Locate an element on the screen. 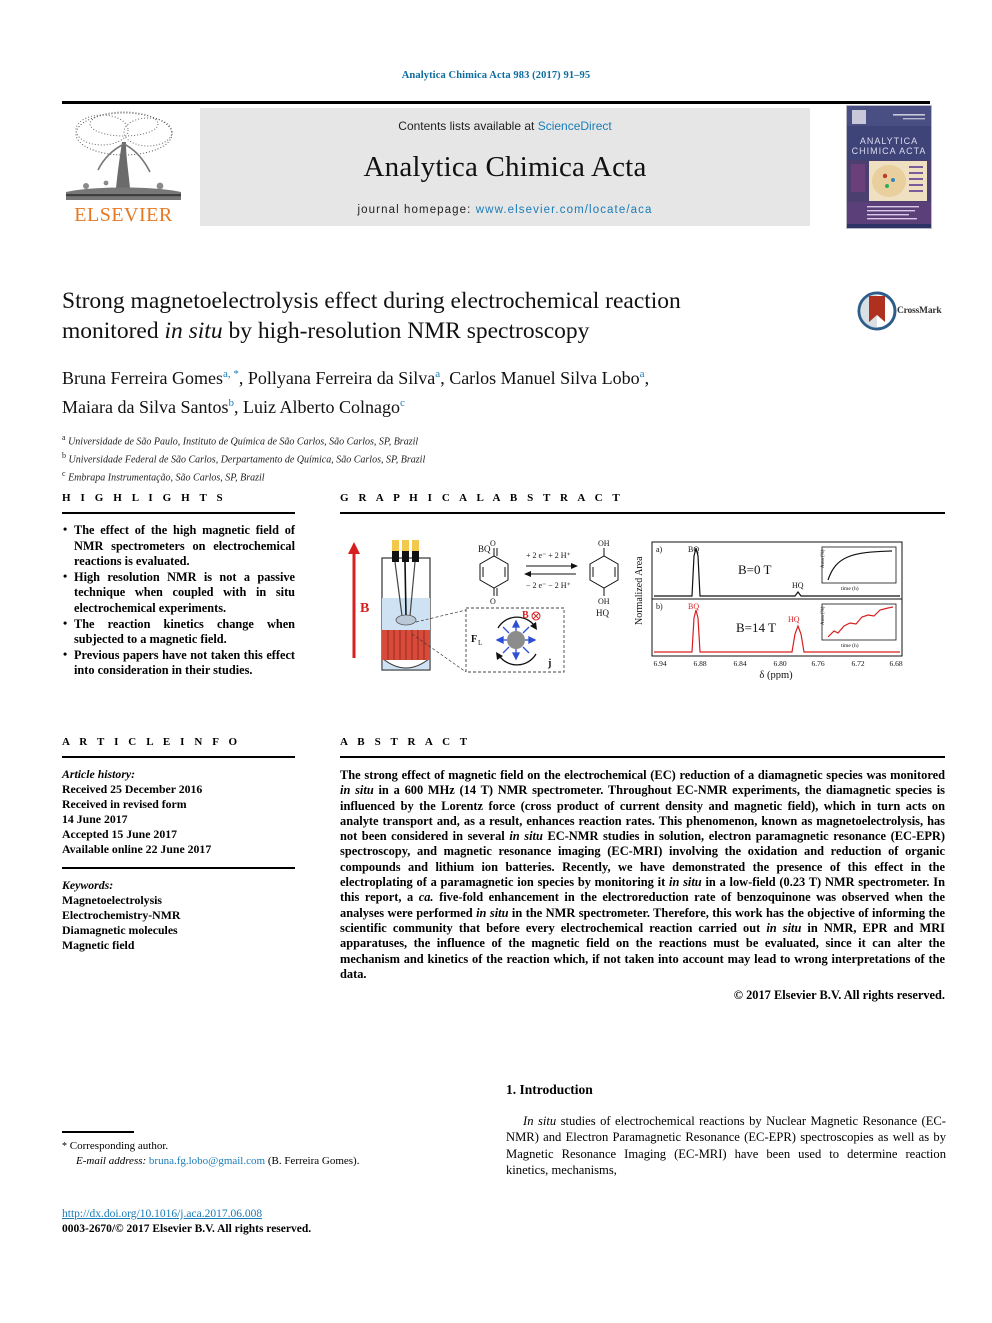 The height and width of the screenshot is (1323, 992). author-affiliation-marker: c is located at coordinates (402, 403).